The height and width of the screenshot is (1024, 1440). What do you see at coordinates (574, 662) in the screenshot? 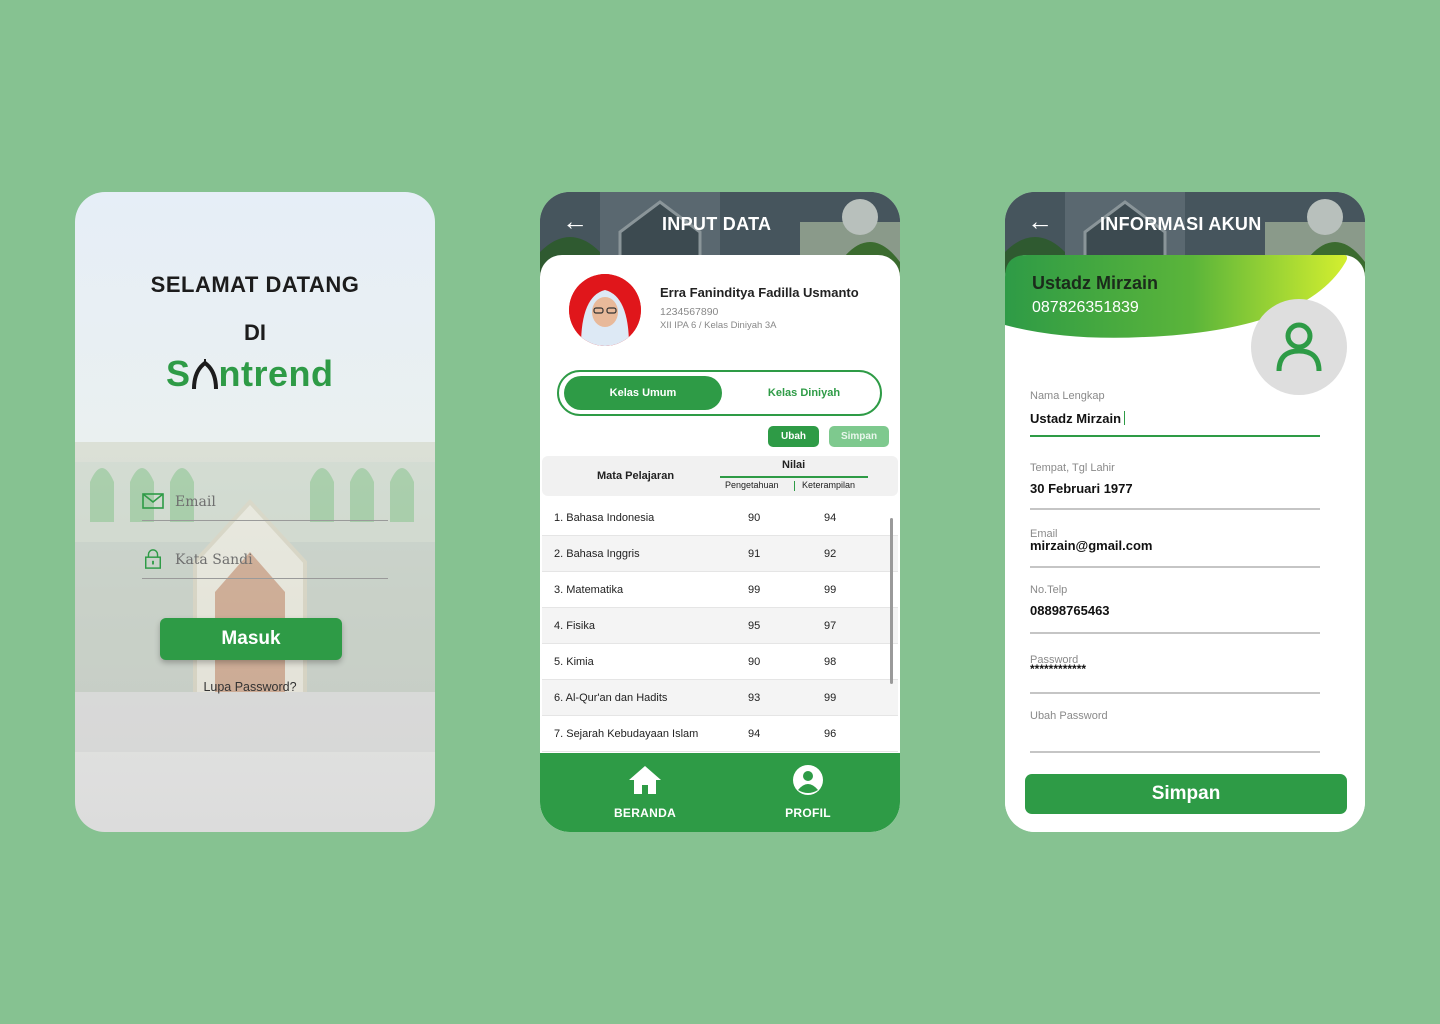
I see `cell-subject: 5. Kimia` at bounding box center [574, 662].